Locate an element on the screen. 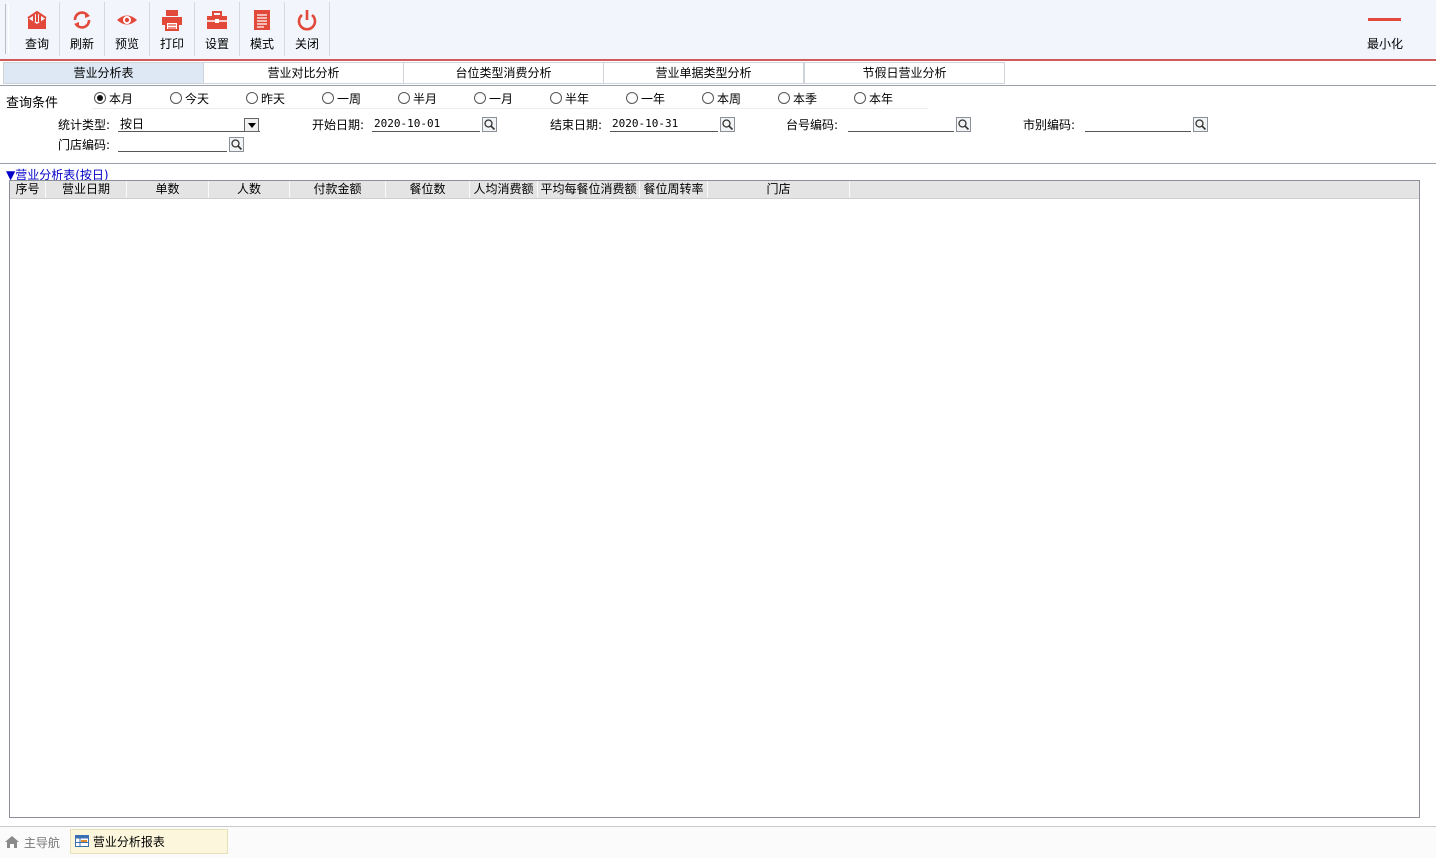  start-date-lookup-button is located at coordinates (489, 124).